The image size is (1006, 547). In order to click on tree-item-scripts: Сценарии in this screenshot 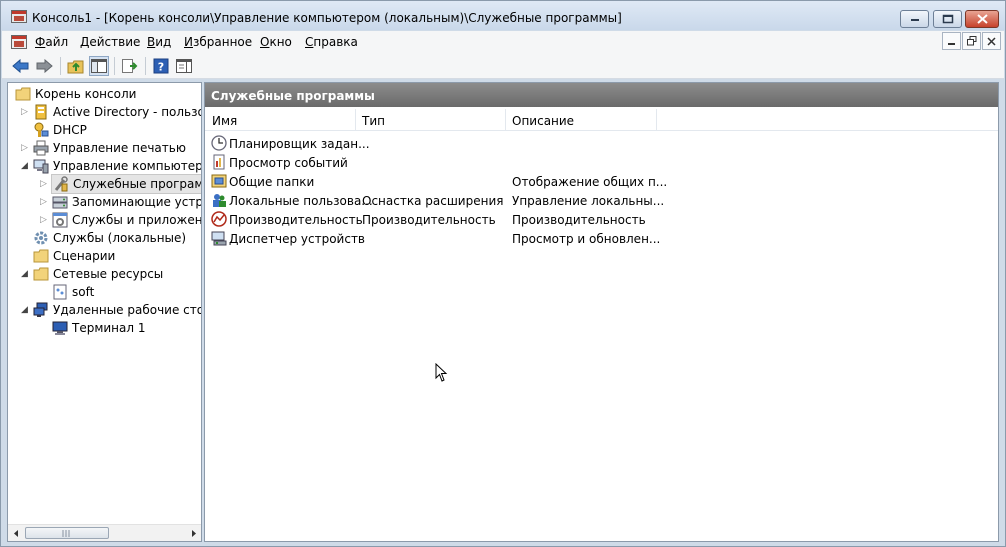, I will do `click(74, 256)`.